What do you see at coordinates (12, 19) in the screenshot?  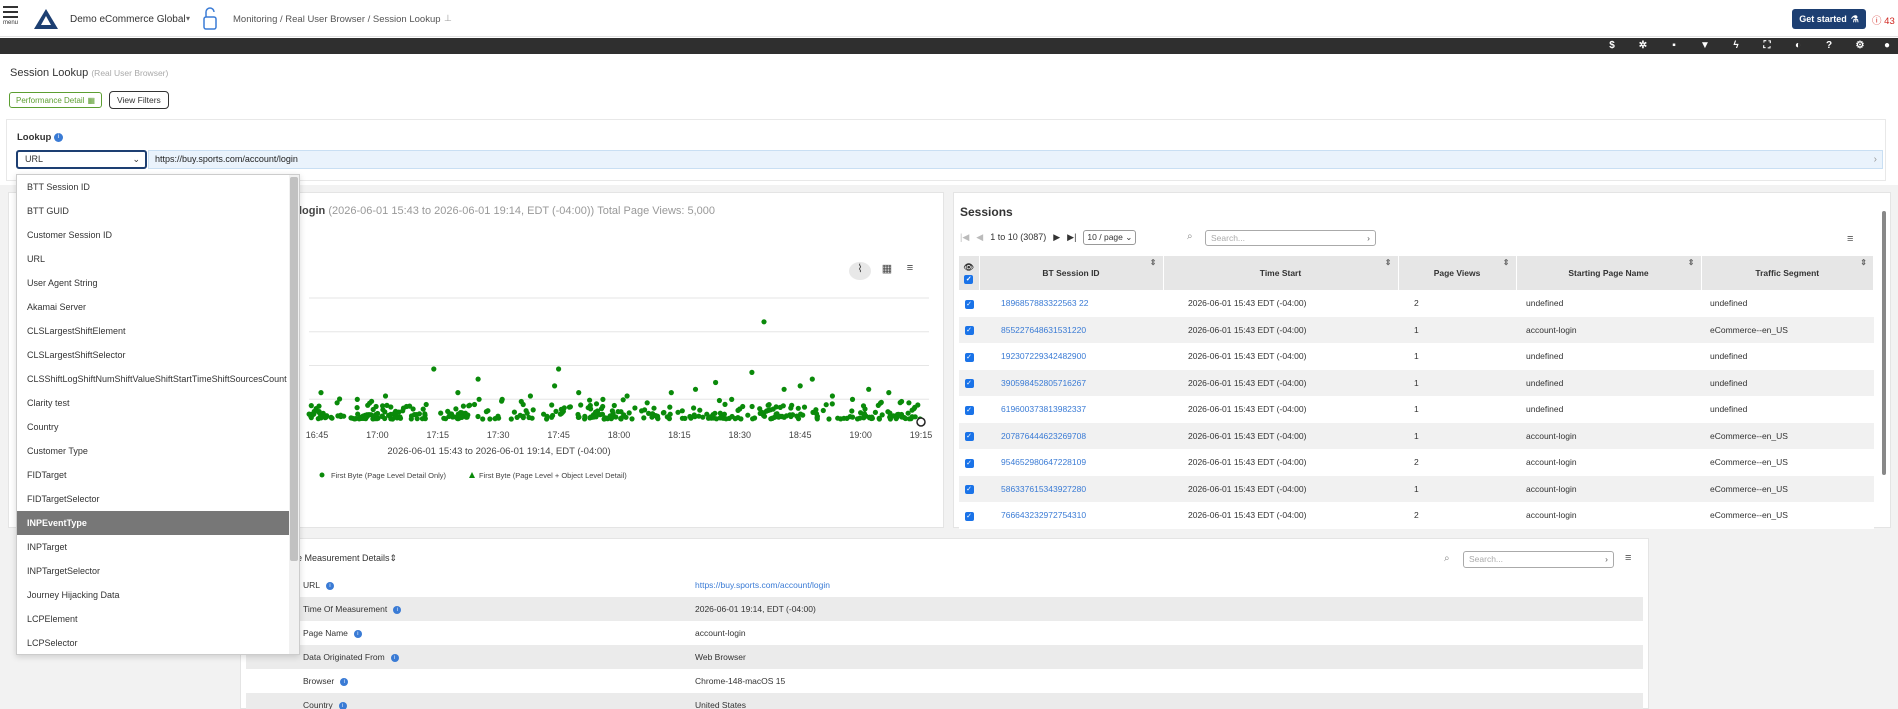 I see `menu-button: menu` at bounding box center [12, 19].